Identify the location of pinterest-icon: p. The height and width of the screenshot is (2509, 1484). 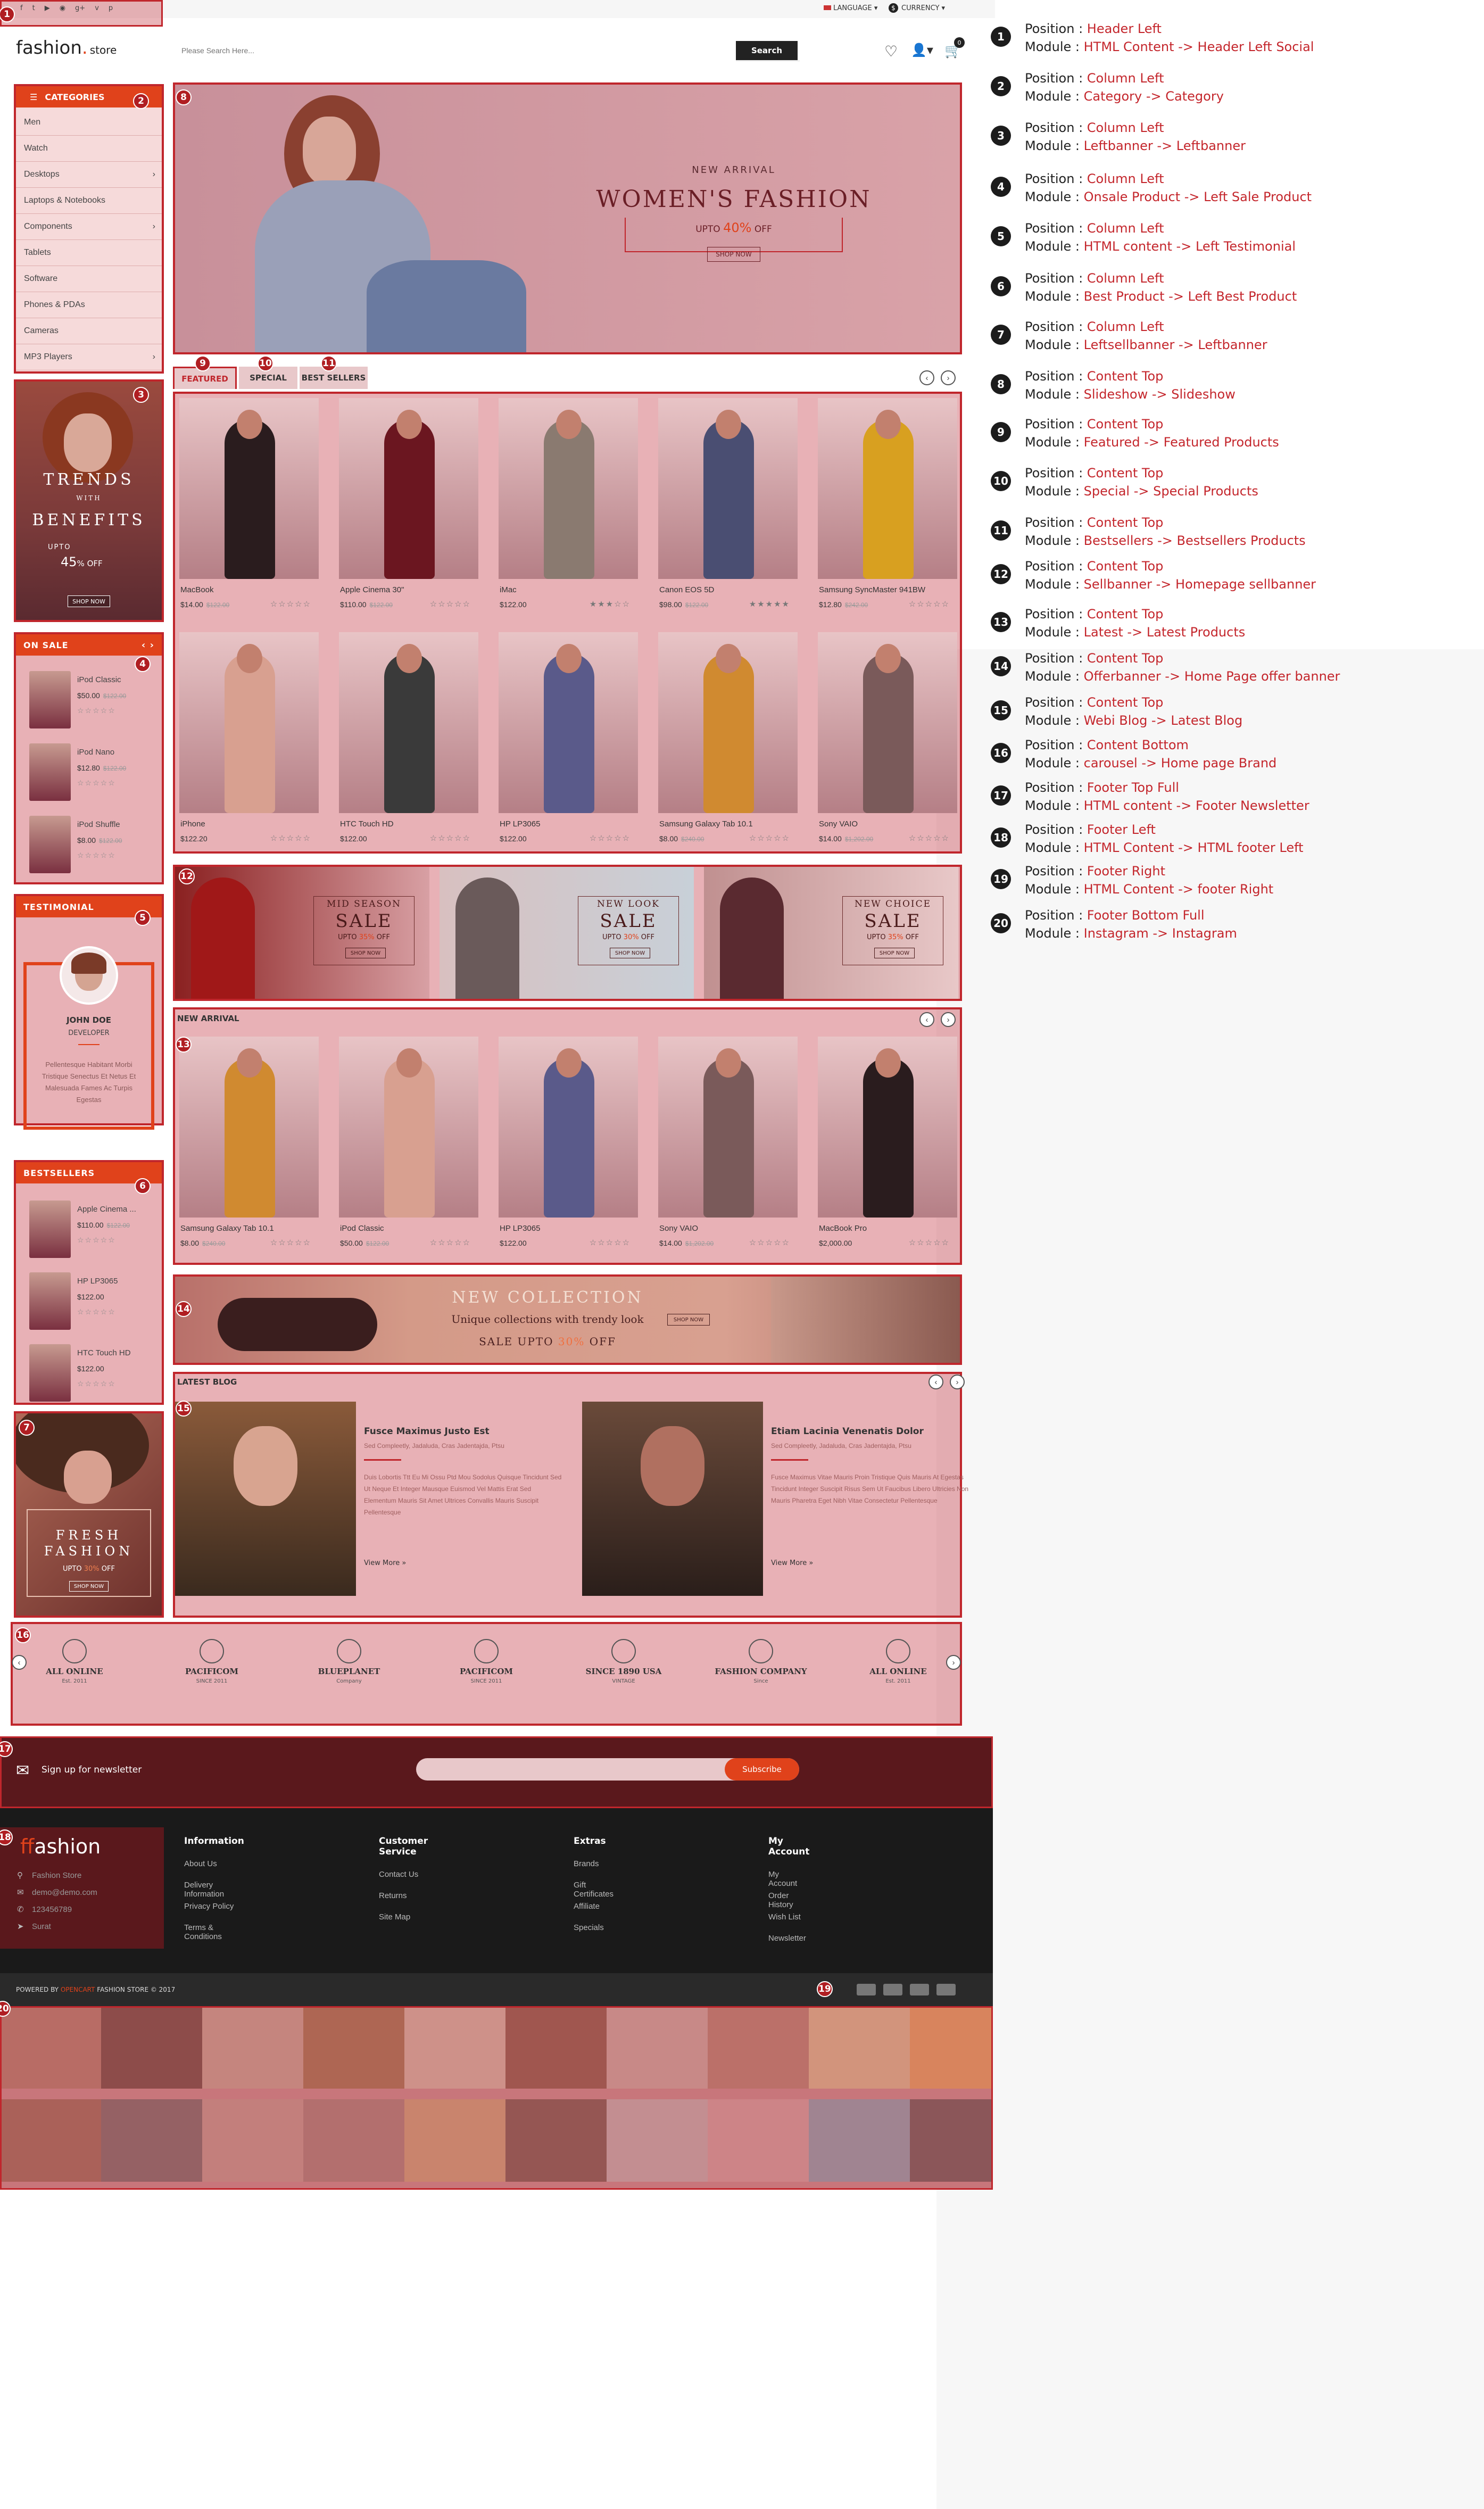
(111, 9).